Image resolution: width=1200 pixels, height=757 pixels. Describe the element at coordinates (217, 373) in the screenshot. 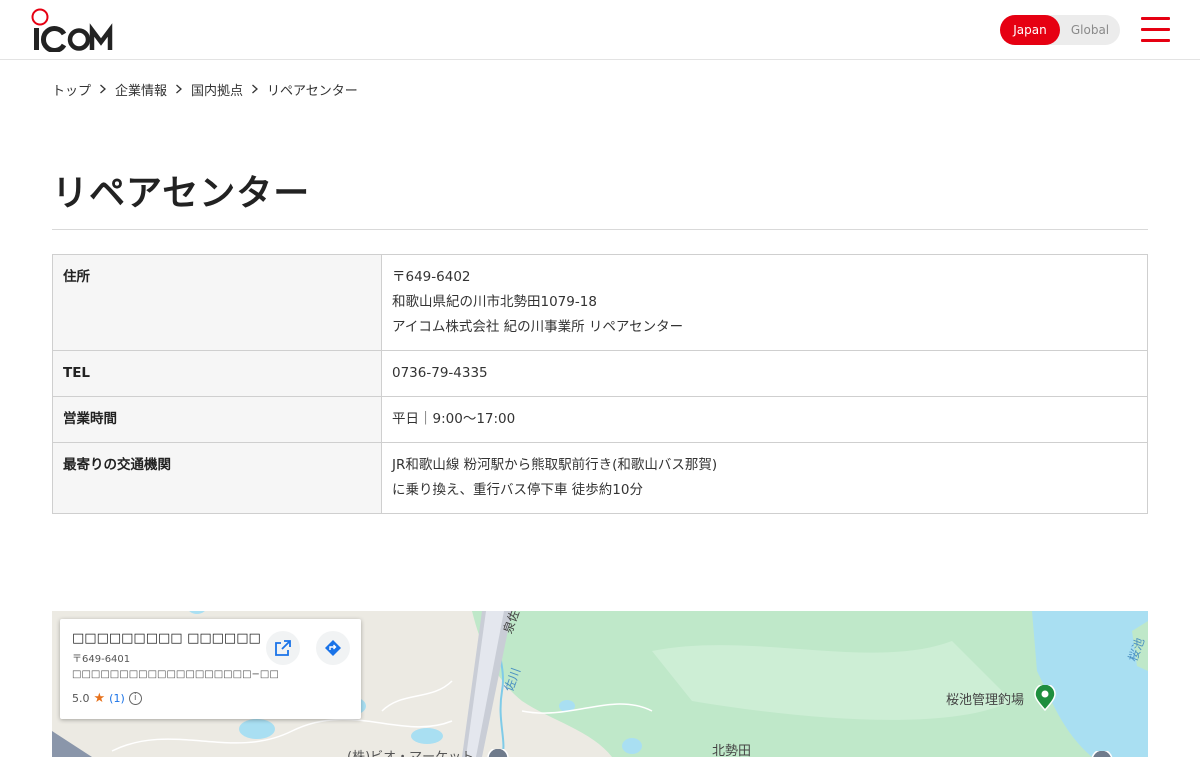

I see `row-label-tel: TEL` at that location.